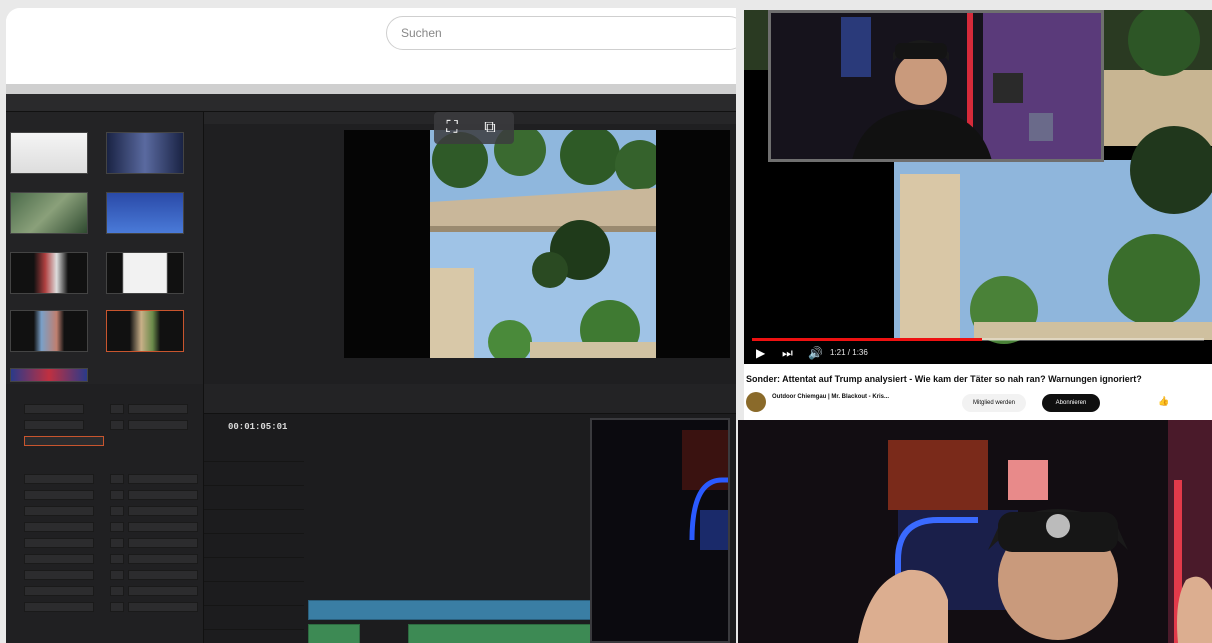  What do you see at coordinates (1163, 401) in the screenshot?
I see `like-icon: 👍` at bounding box center [1163, 401].